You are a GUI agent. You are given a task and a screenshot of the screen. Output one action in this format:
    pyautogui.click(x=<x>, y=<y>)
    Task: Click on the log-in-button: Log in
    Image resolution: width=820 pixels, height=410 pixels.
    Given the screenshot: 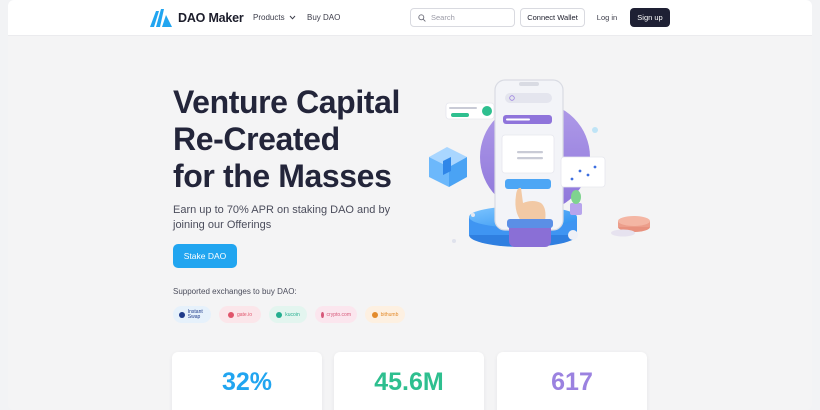 What is the action you would take?
    pyautogui.click(x=607, y=17)
    